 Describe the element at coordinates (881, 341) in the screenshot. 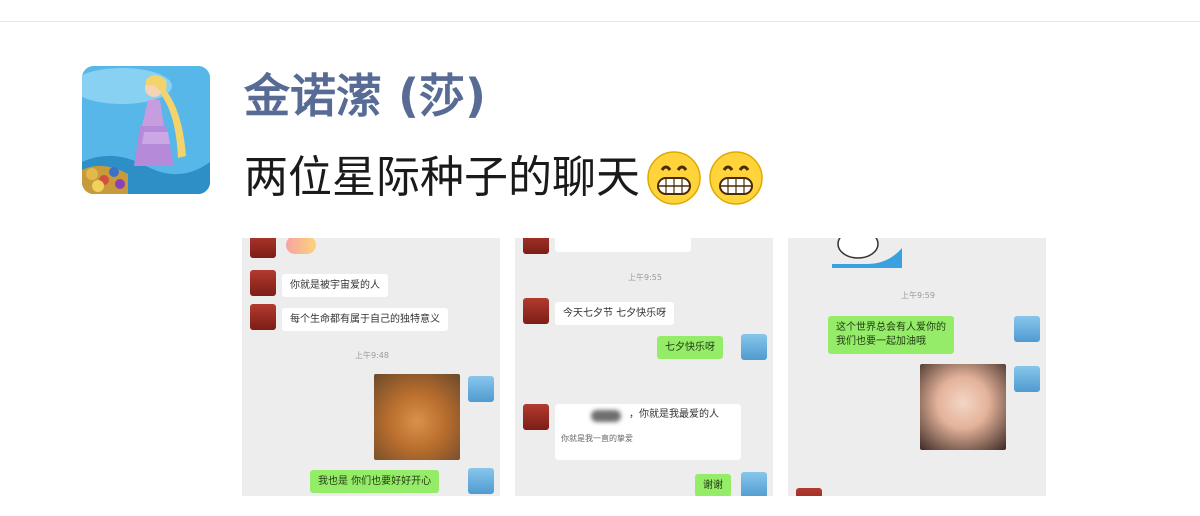

I see `chat-text: 我们也要一起加油哦` at that location.